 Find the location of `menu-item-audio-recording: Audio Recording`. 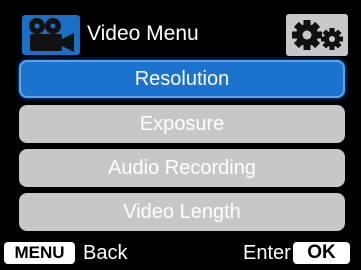

menu-item-audio-recording: Audio Recording is located at coordinates (182, 168).